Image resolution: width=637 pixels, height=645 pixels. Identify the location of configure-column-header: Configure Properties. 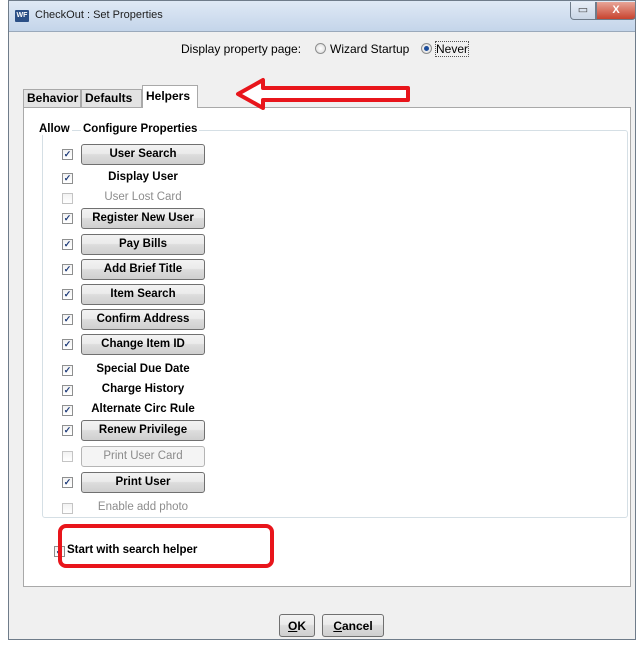
(140, 129).